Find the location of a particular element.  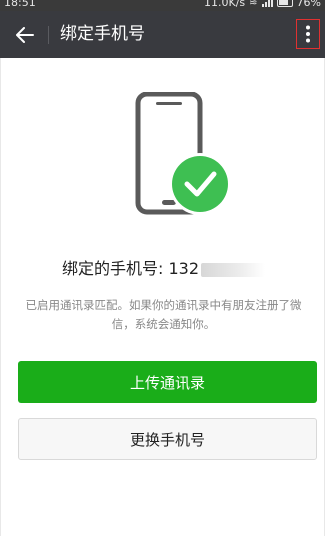

battery-percent: 76% is located at coordinates (308, 4).